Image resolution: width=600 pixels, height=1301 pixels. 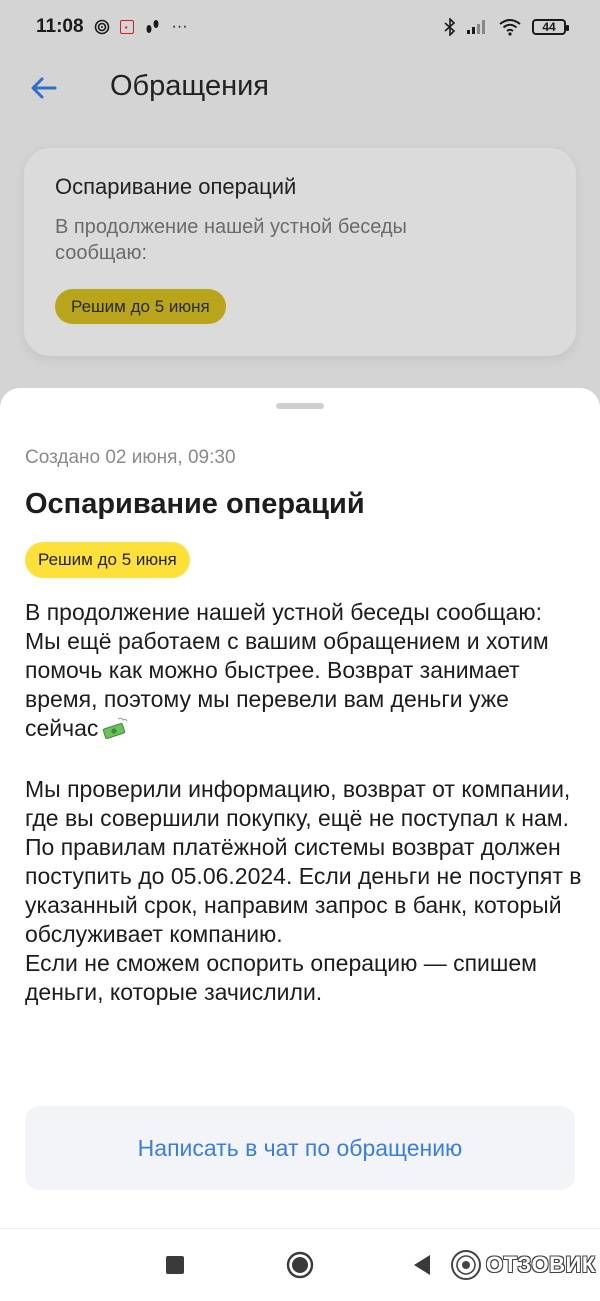 I want to click on otzovik-watermark: ОТЗОВИК, so click(x=523, y=1265).